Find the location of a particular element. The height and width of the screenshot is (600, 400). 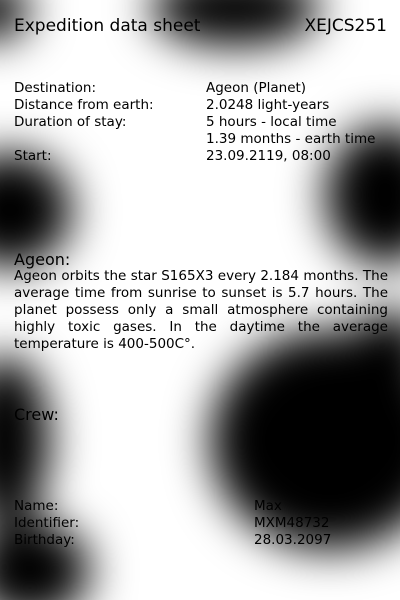

detail-row-start: Start: 23.09.2119, 08:00 is located at coordinates (204, 156).